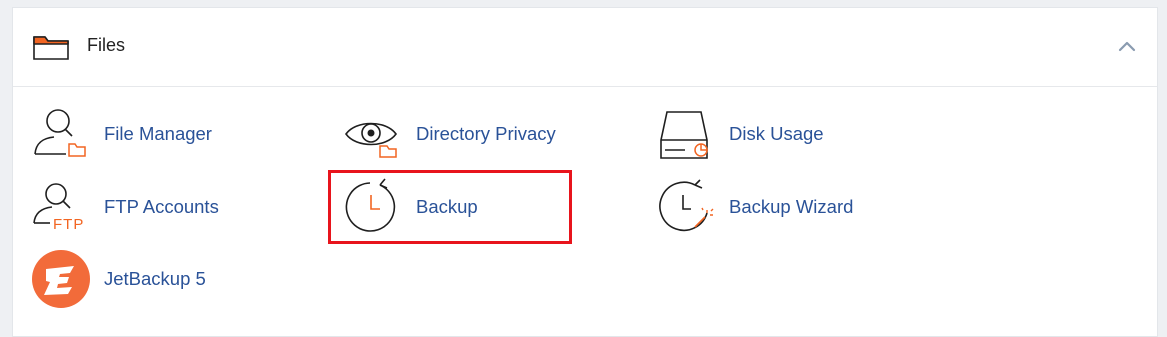 The height and width of the screenshot is (337, 1167). What do you see at coordinates (106, 45) in the screenshot?
I see `section-title: Files` at bounding box center [106, 45].